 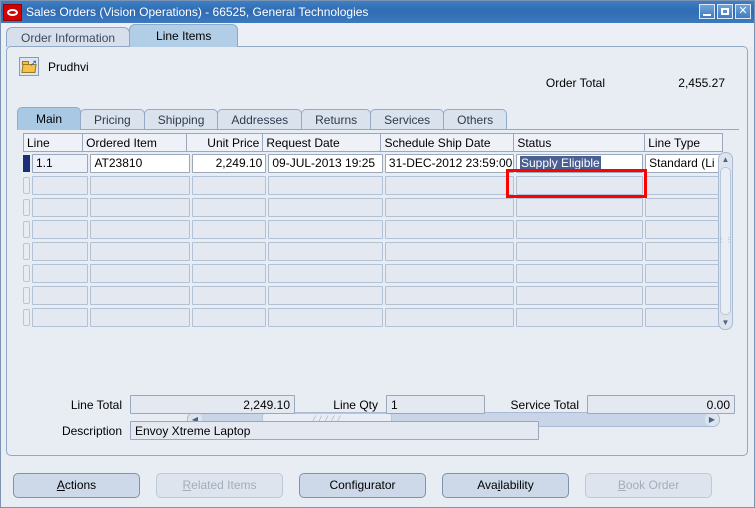 I want to click on scroll-up-arrow-icon: ▲, so click(x=725, y=159).